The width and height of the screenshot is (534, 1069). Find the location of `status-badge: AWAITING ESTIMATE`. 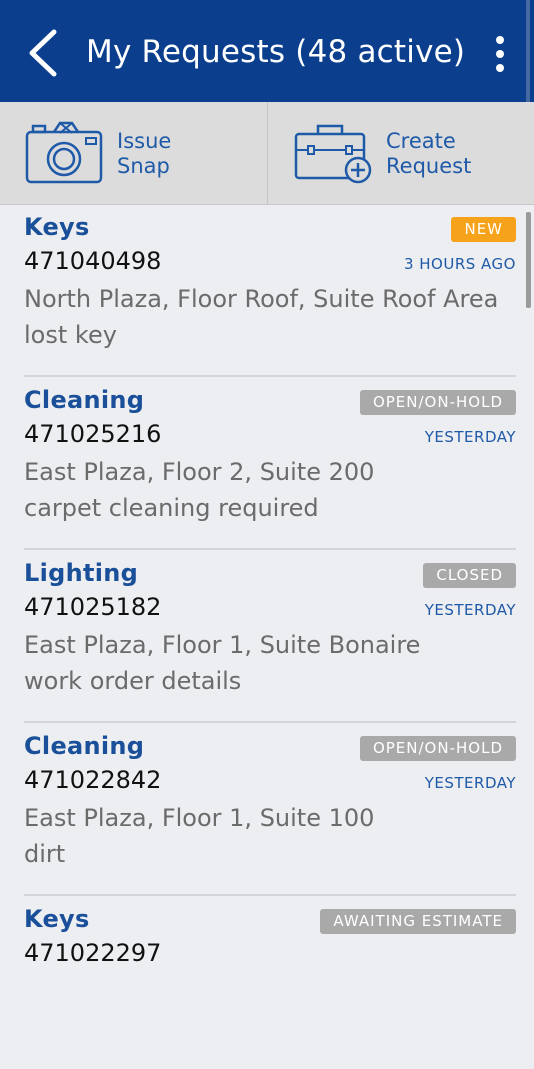

status-badge: AWAITING ESTIMATE is located at coordinates (418, 921).